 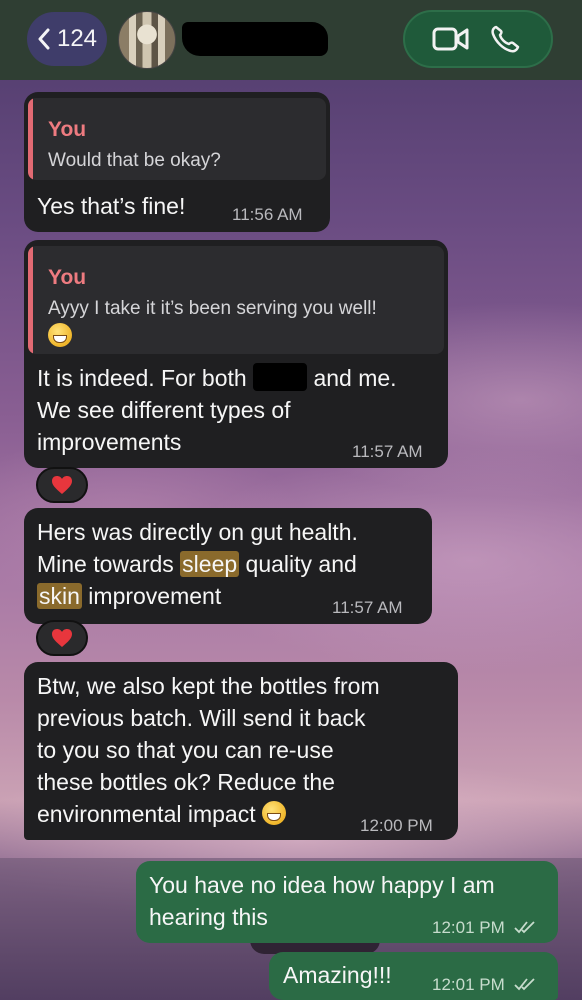 What do you see at coordinates (105, 564) in the screenshot?
I see `text-line: Mine towards` at bounding box center [105, 564].